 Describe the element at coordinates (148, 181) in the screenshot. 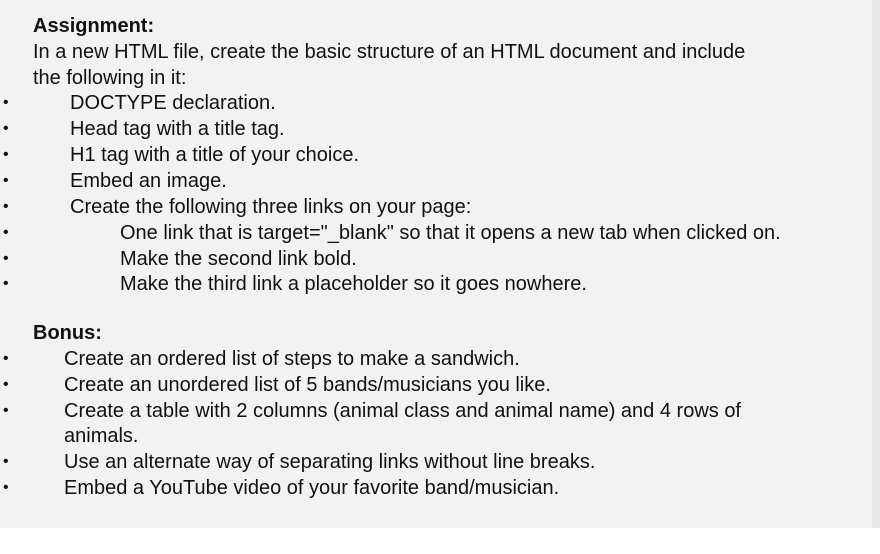

I see `assignment-item: Embed an image.` at that location.